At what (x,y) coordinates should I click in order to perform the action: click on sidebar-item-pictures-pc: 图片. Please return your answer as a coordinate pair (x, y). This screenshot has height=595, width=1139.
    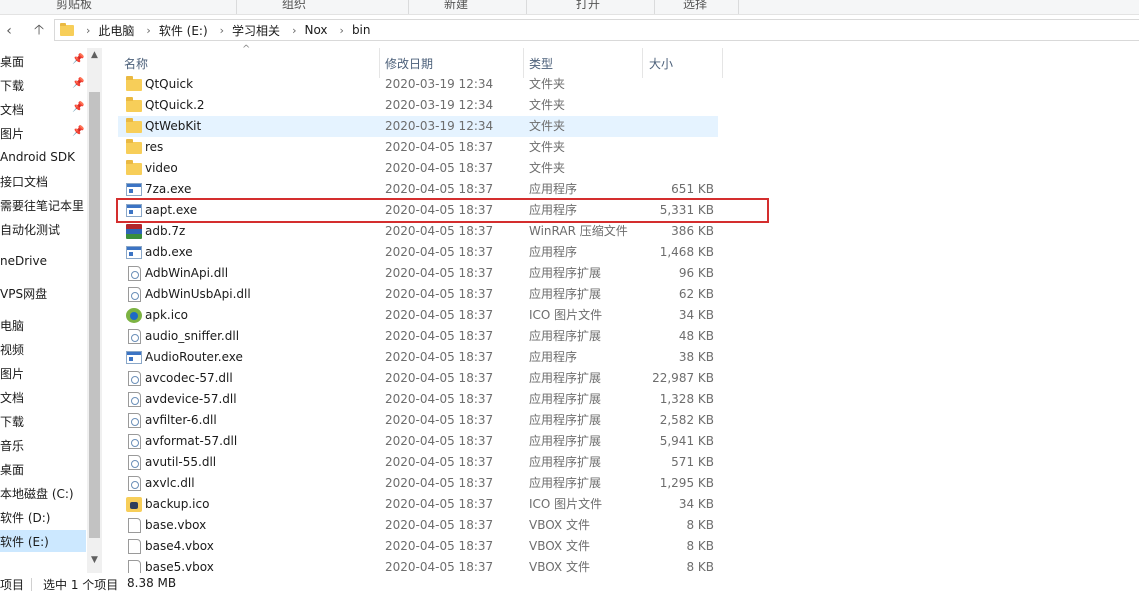
    Looking at the image, I should click on (43, 373).